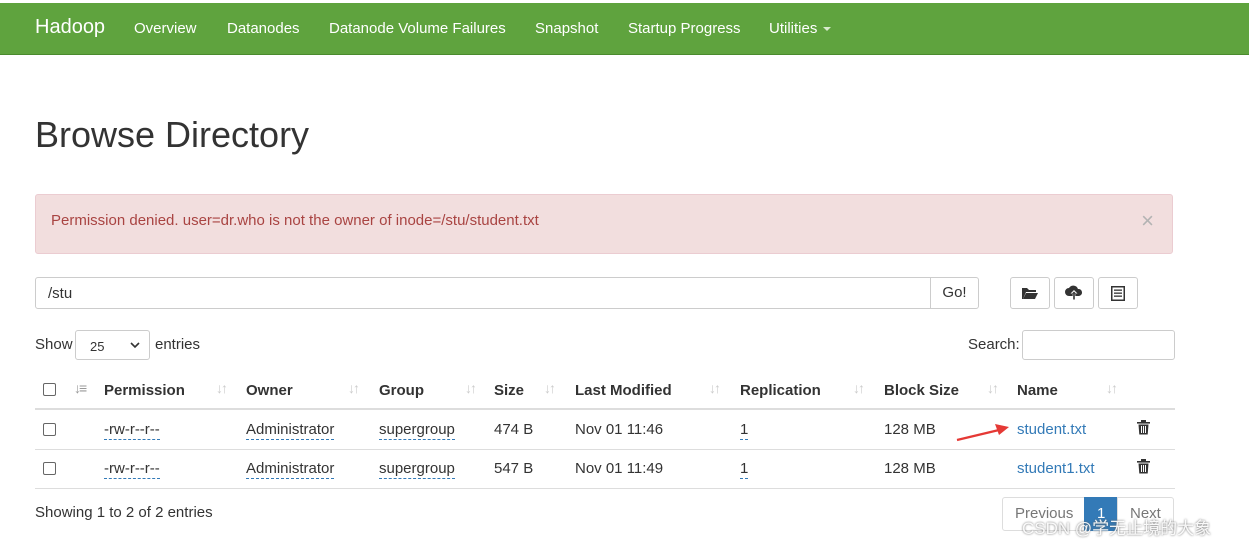 The height and width of the screenshot is (544, 1249). I want to click on cut-paste-button, so click(1118, 293).